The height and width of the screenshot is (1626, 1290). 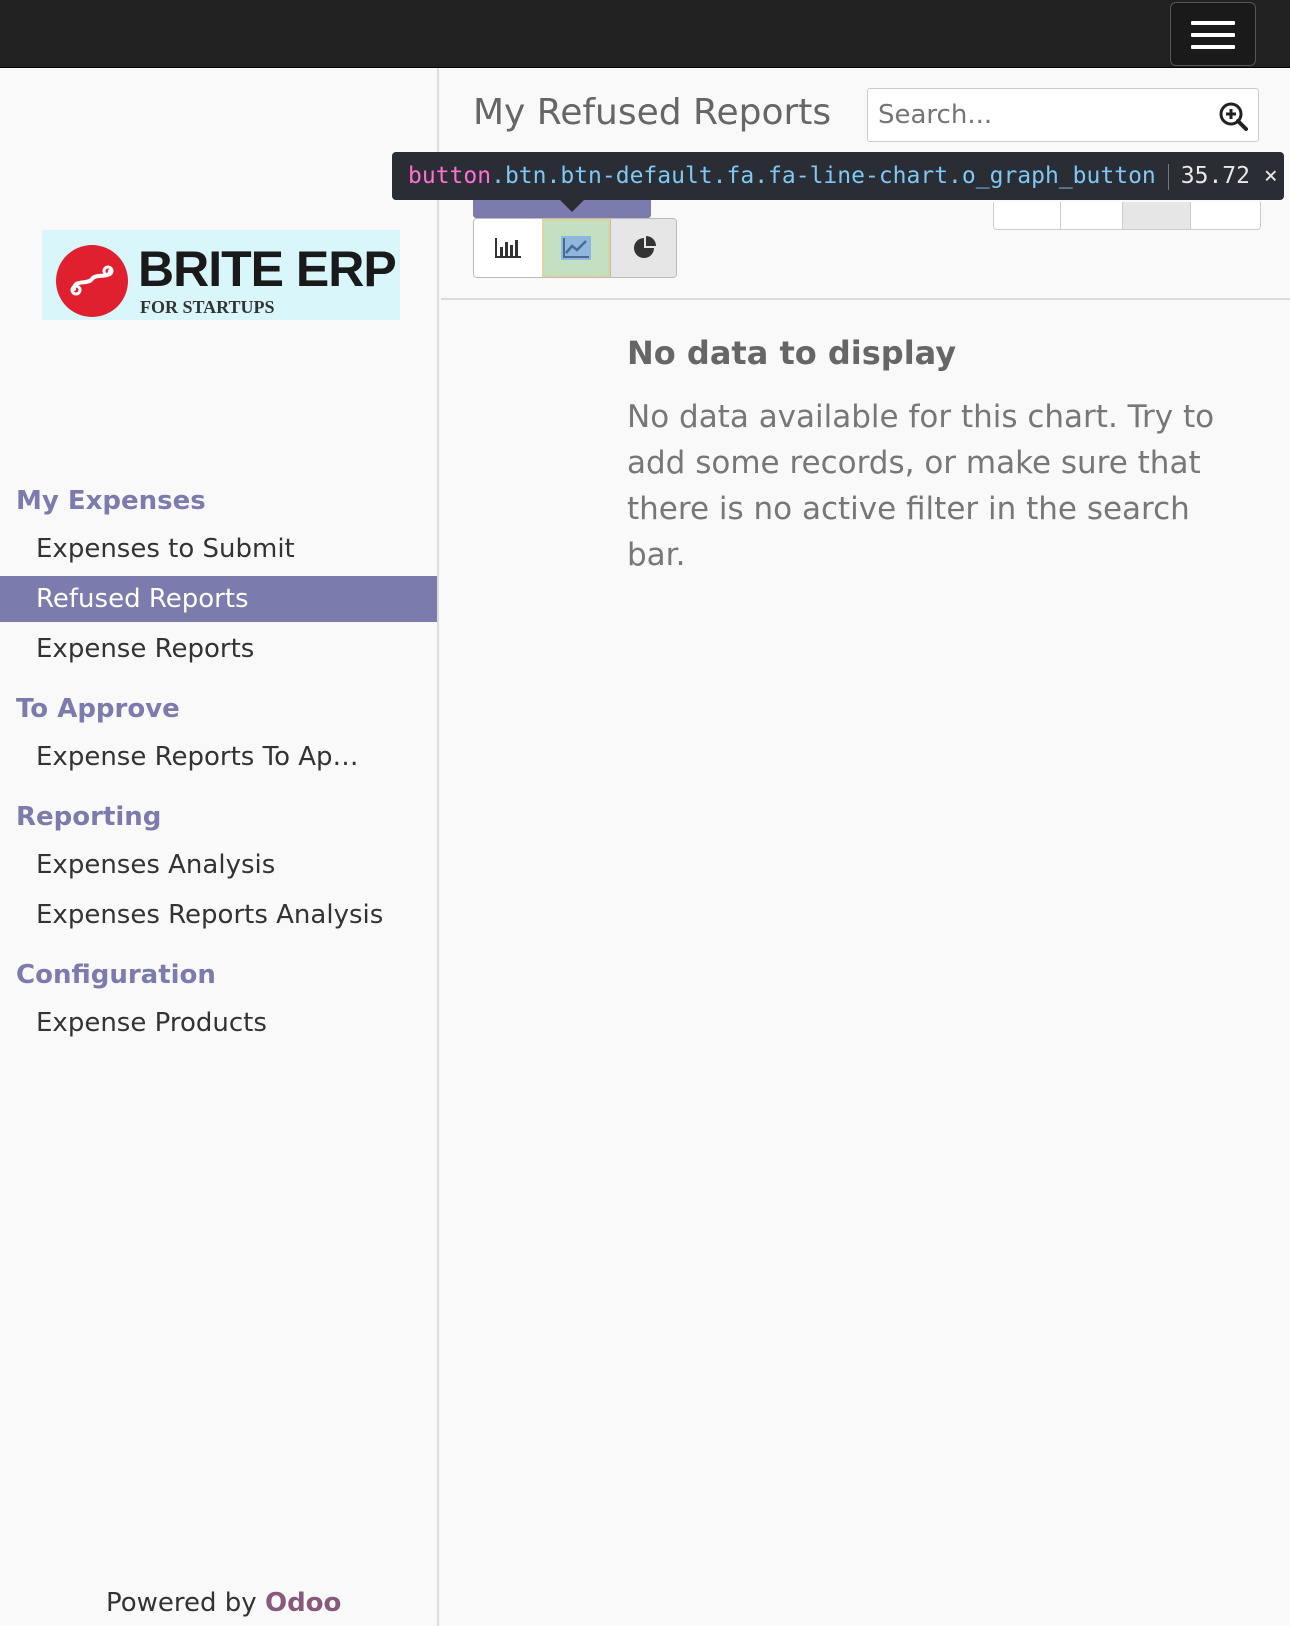 What do you see at coordinates (185, 1603) in the screenshot?
I see `powered-by-label: Powered by` at bounding box center [185, 1603].